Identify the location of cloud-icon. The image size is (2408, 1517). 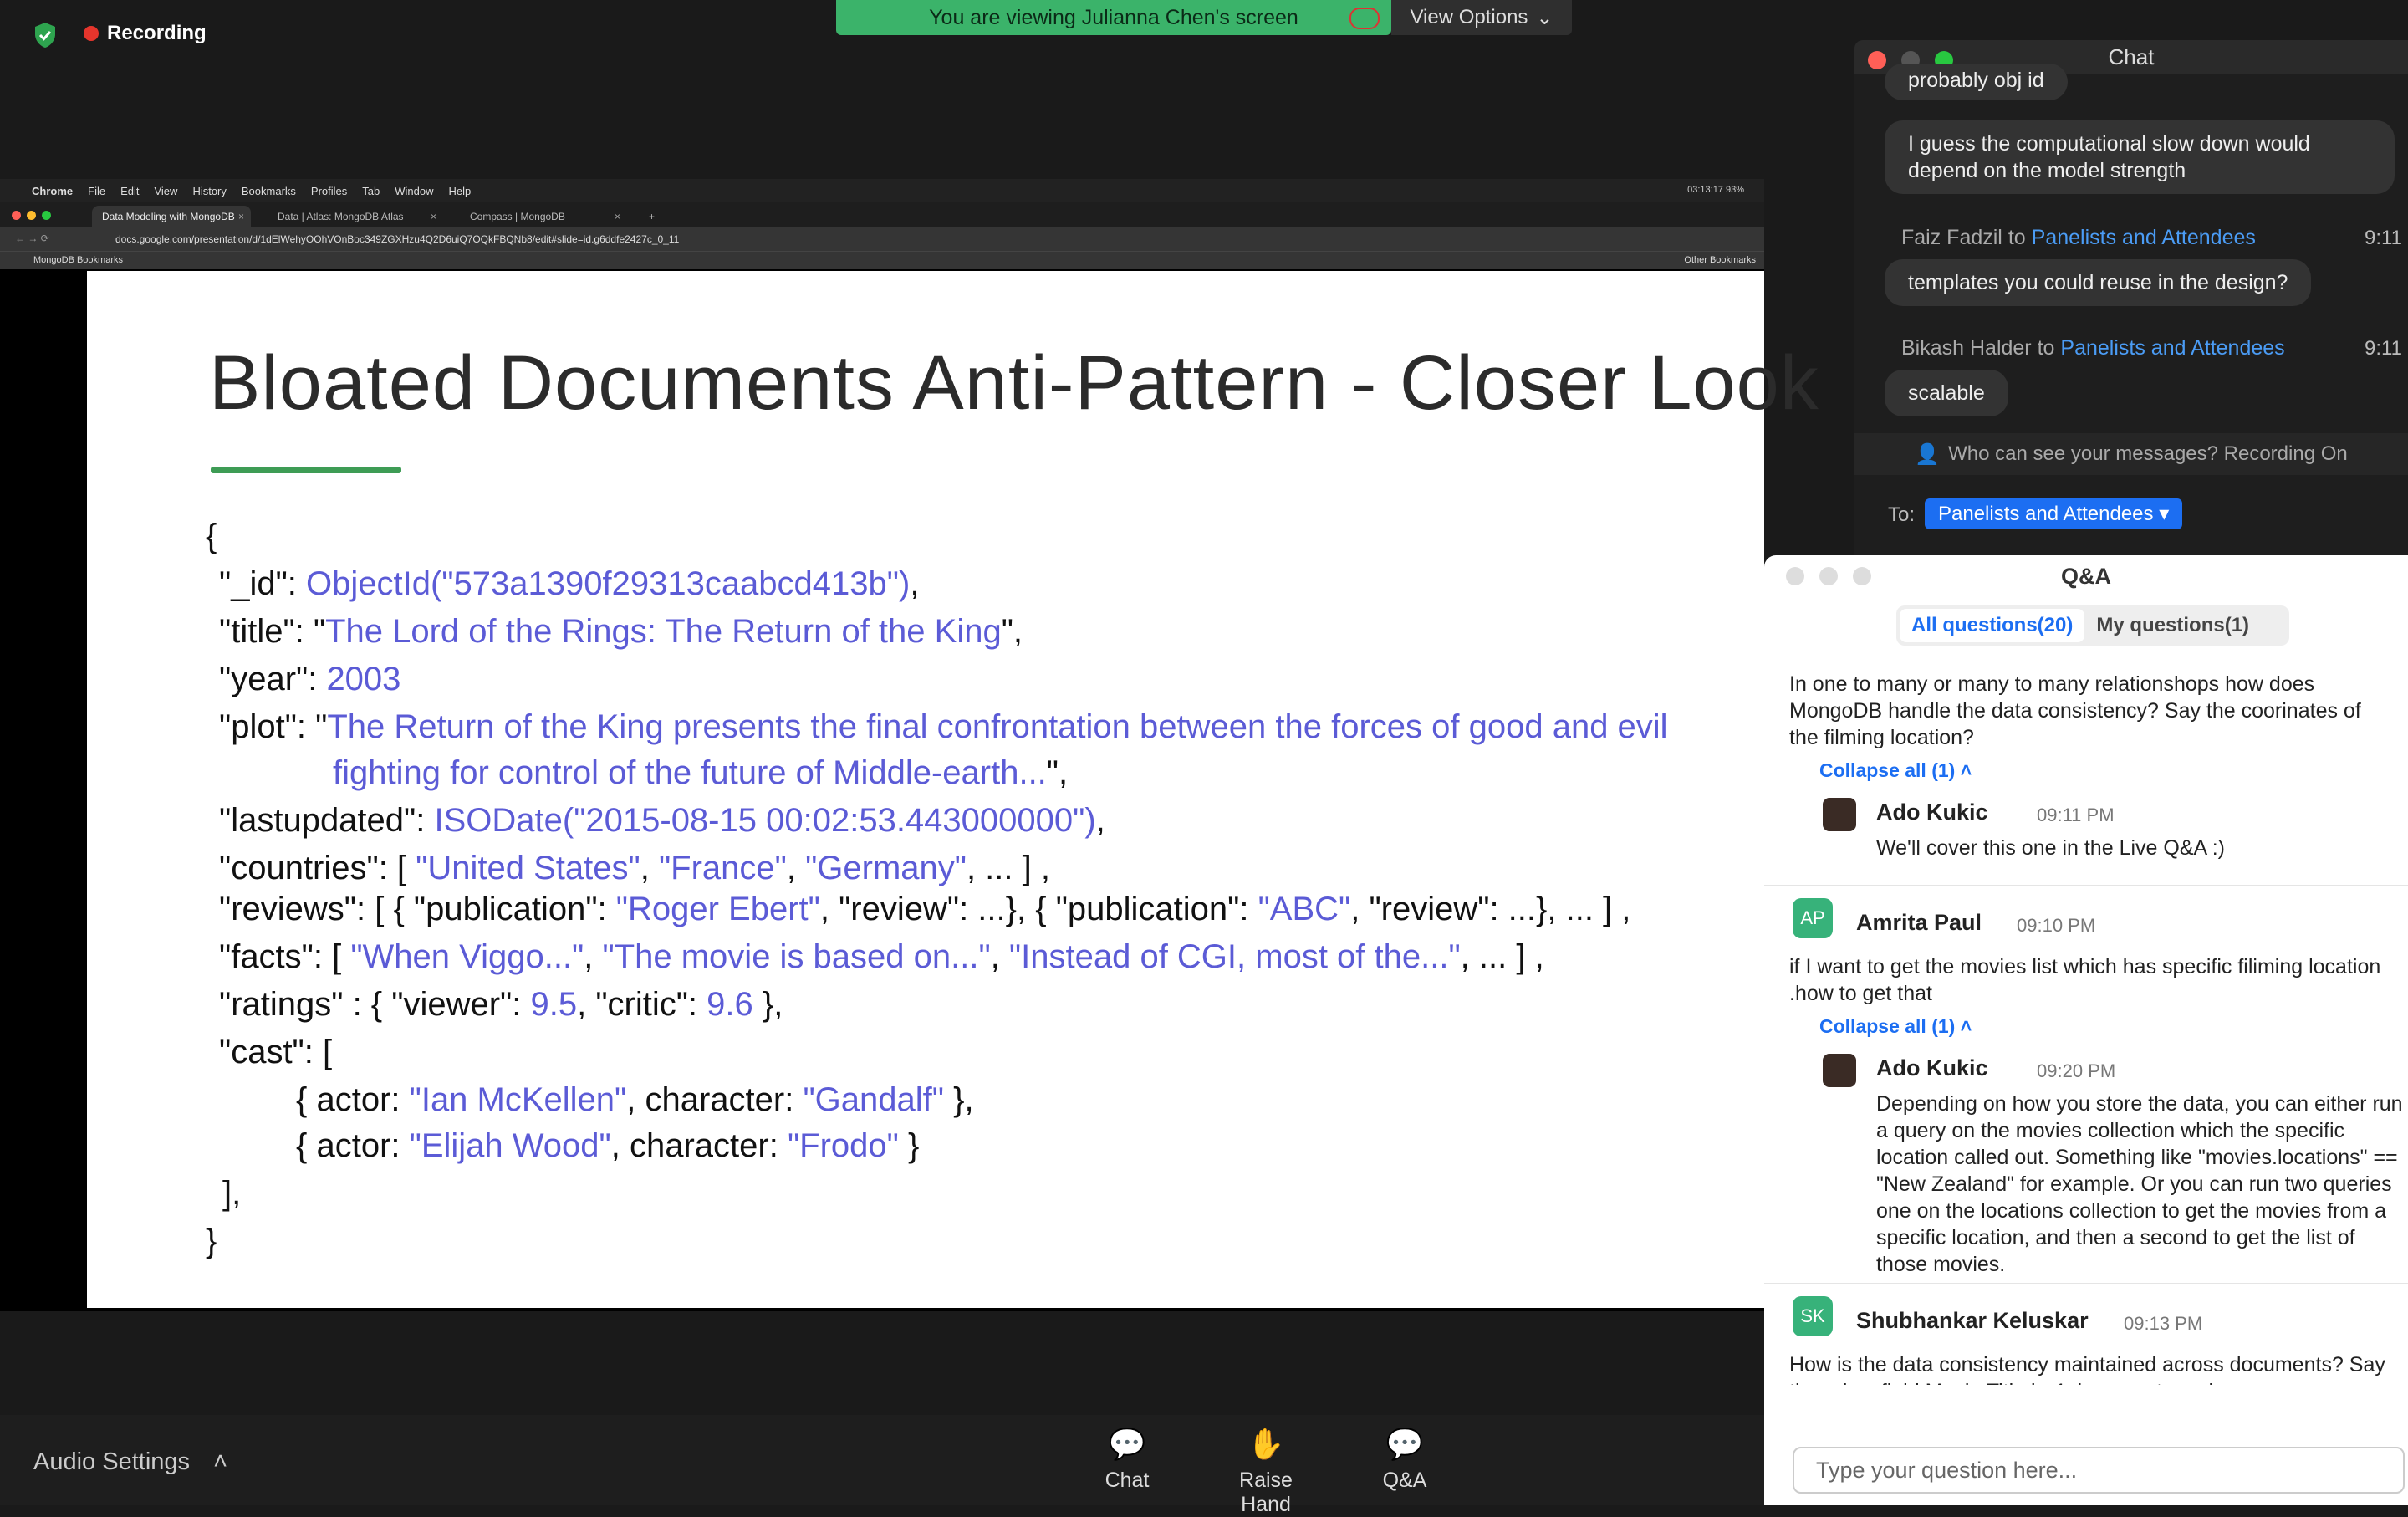
(1364, 18).